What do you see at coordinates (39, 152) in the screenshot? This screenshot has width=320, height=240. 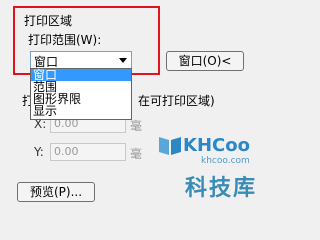 I see `y-offset-label: Y:` at bounding box center [39, 152].